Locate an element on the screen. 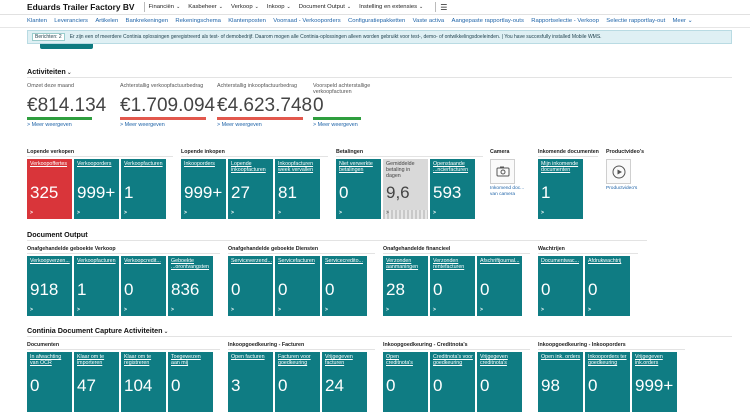 The image size is (750, 418). tile-inkooporders: Inkooporders 999+ > is located at coordinates (203, 189).